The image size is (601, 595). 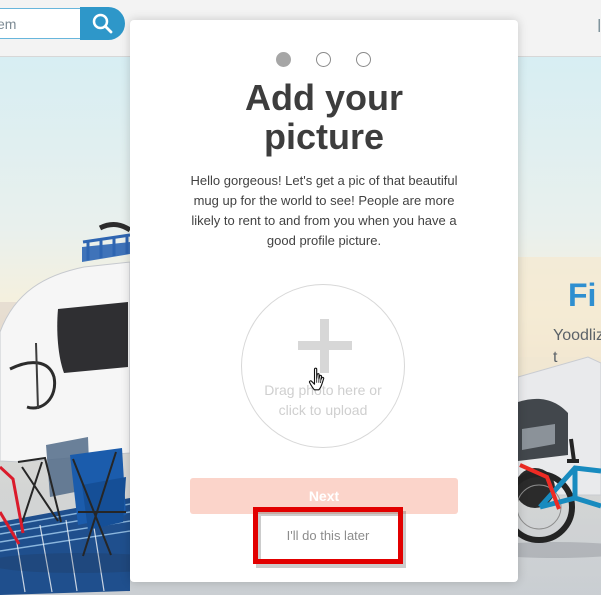 I want to click on plus-icon, so click(x=325, y=346).